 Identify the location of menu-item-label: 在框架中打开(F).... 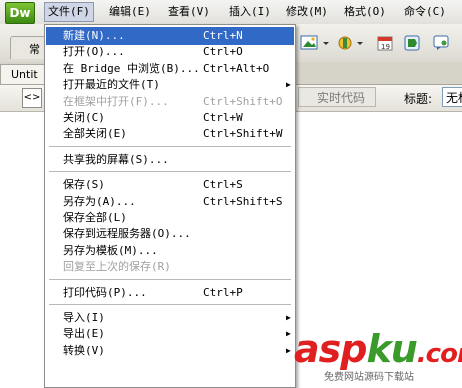
(116, 101).